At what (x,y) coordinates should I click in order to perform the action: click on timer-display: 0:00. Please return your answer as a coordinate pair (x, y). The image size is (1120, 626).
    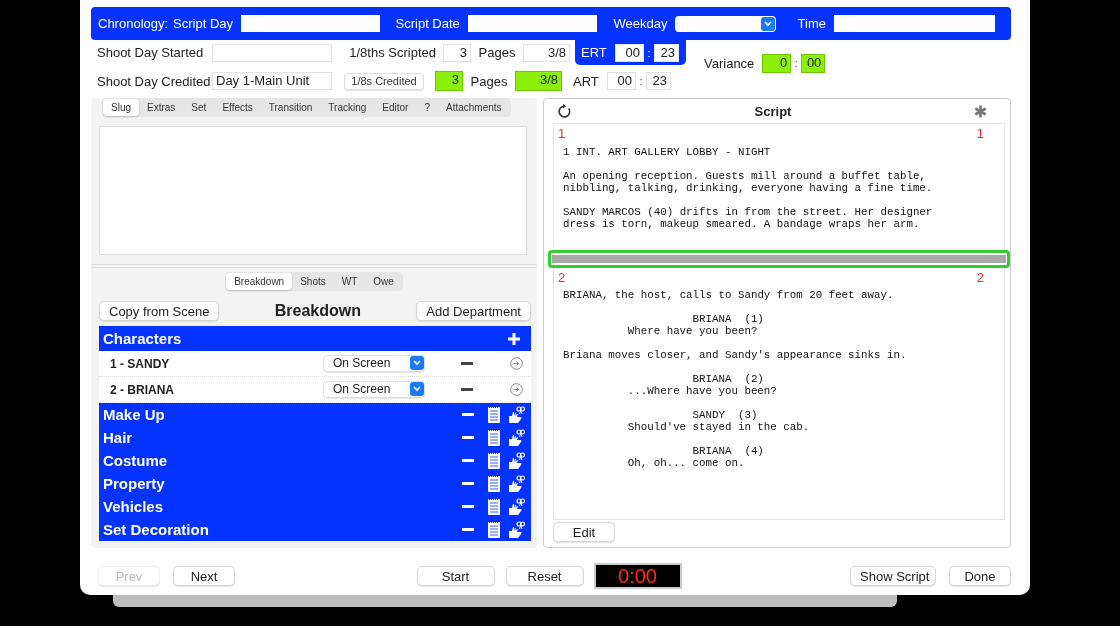
    Looking at the image, I should click on (637, 576).